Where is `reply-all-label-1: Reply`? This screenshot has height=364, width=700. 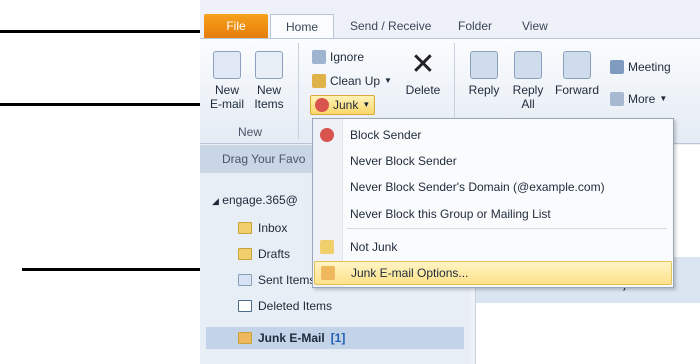
reply-all-label-1: Reply is located at coordinates (528, 90).